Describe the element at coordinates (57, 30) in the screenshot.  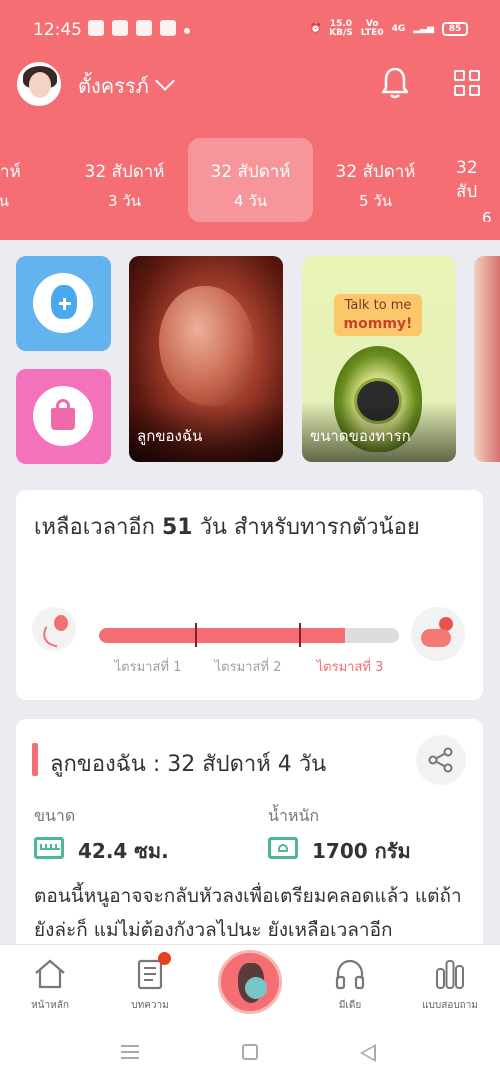
I see `status-time: 12:45` at that location.